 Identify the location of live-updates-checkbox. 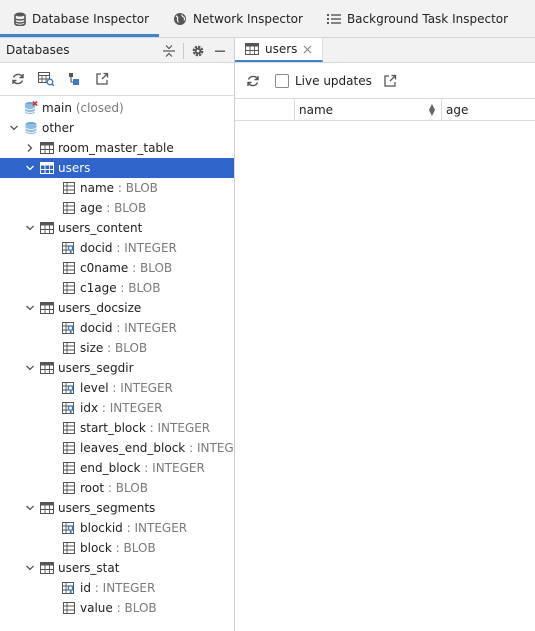
(282, 80).